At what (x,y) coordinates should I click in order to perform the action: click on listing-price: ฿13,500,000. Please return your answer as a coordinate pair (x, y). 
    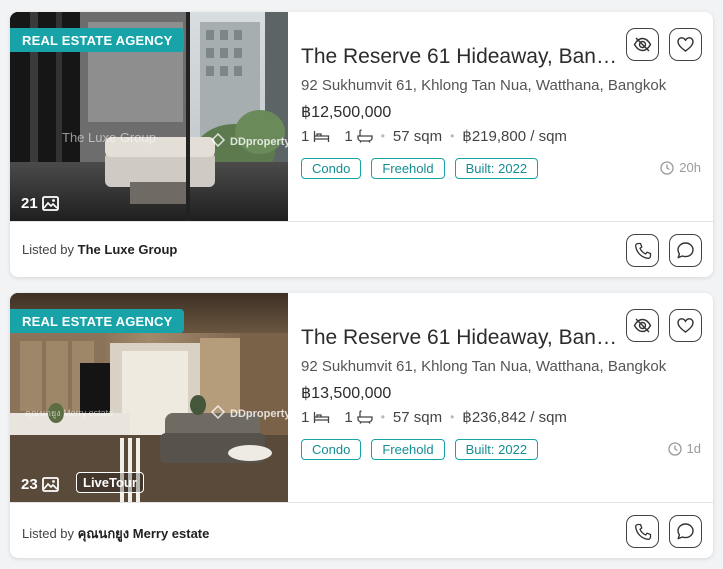
    Looking at the image, I should click on (346, 393).